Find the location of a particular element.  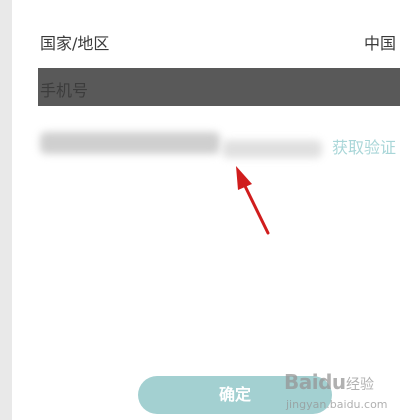

watermark-url: jingyan.baidu.com is located at coordinates (337, 404).